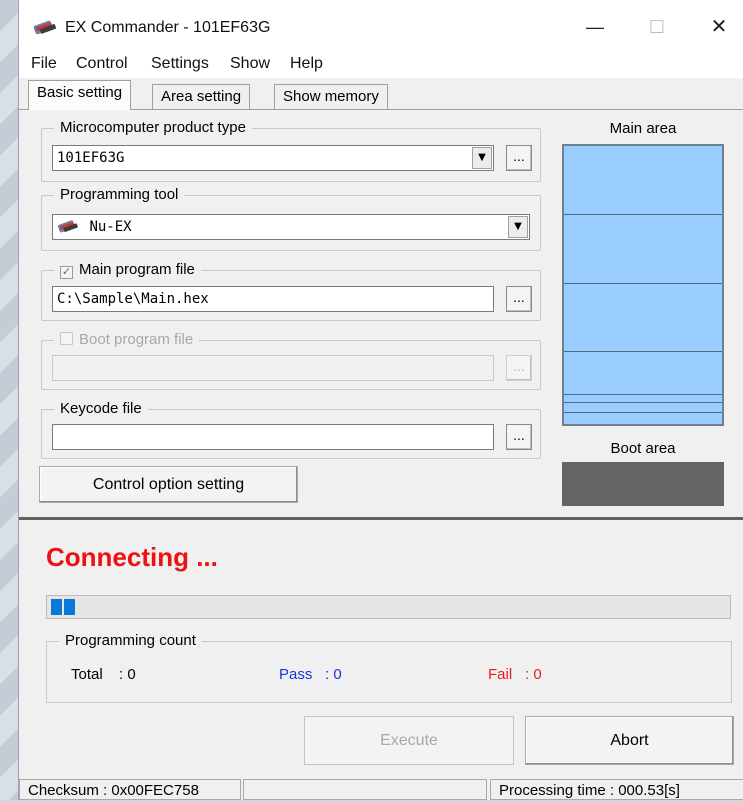 The height and width of the screenshot is (802, 743). I want to click on minimize-button: —, so click(595, 27).